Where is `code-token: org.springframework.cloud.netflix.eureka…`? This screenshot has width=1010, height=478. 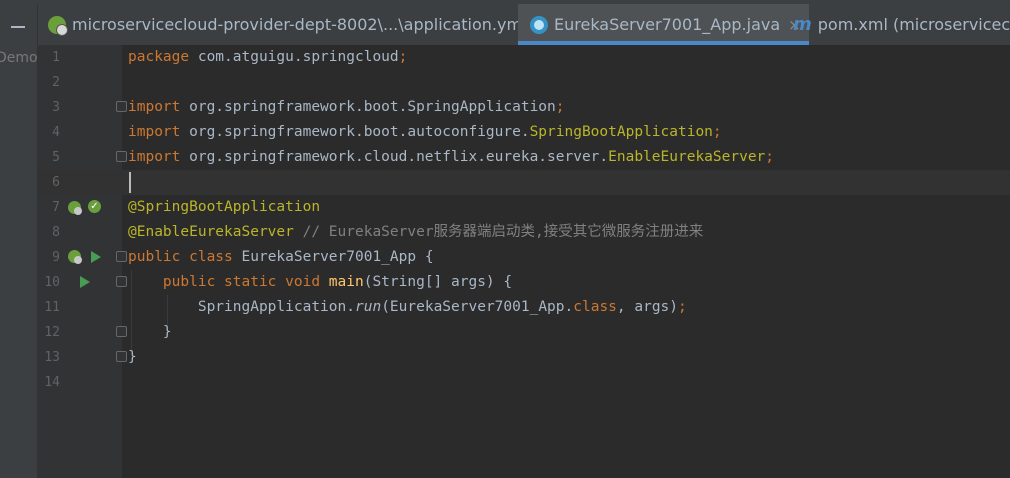 code-token: org.springframework.cloud.netflix.eureka… is located at coordinates (399, 157).